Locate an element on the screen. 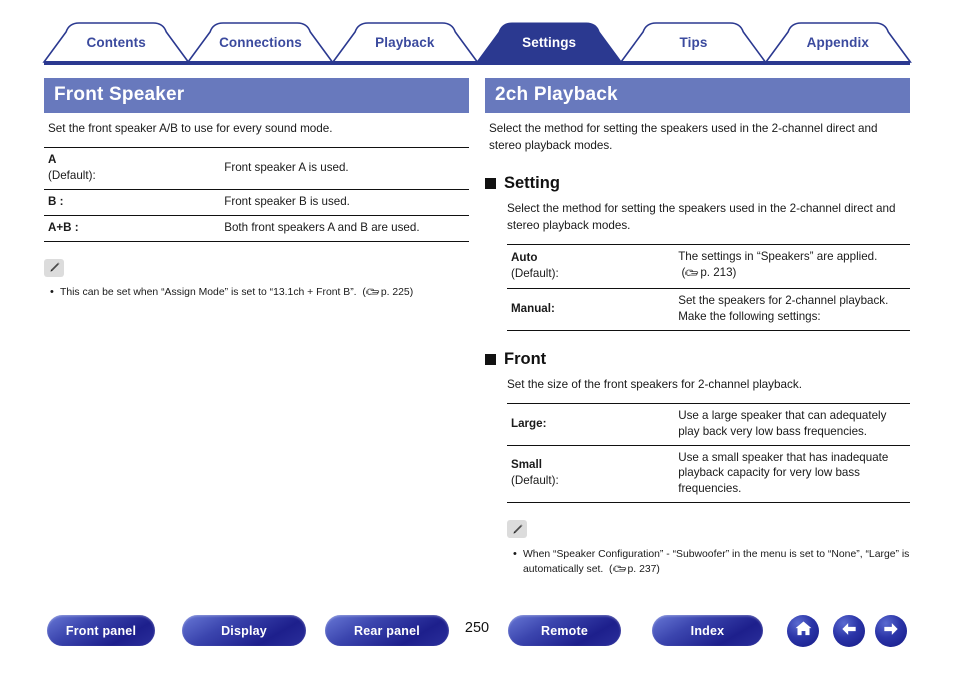 The height and width of the screenshot is (673, 954). previous-page-button is located at coordinates (849, 631).